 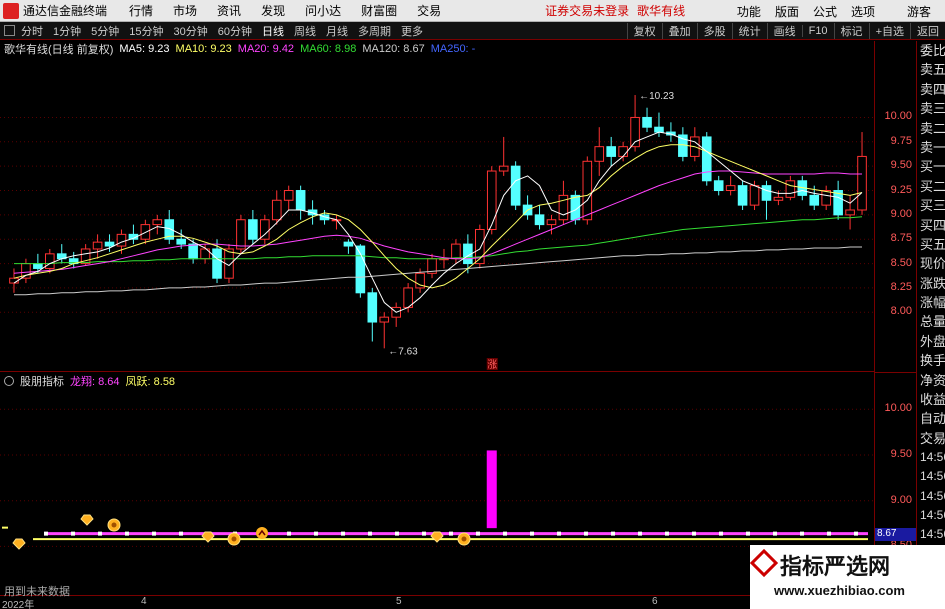 I want to click on indicator-settings-icon, so click(x=9, y=381).